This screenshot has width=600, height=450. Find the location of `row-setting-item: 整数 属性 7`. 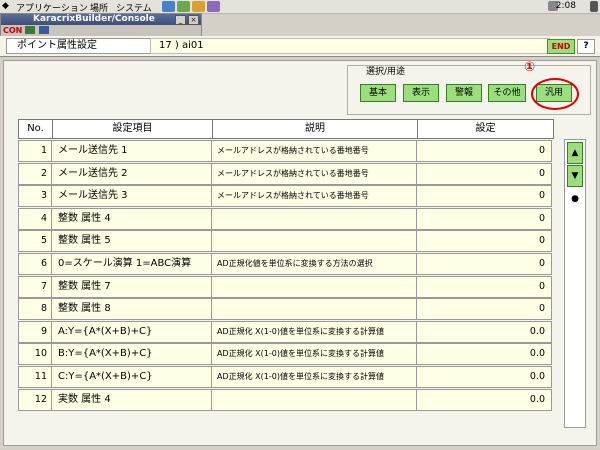

row-setting-item: 整数 属性 7 is located at coordinates (132, 286).